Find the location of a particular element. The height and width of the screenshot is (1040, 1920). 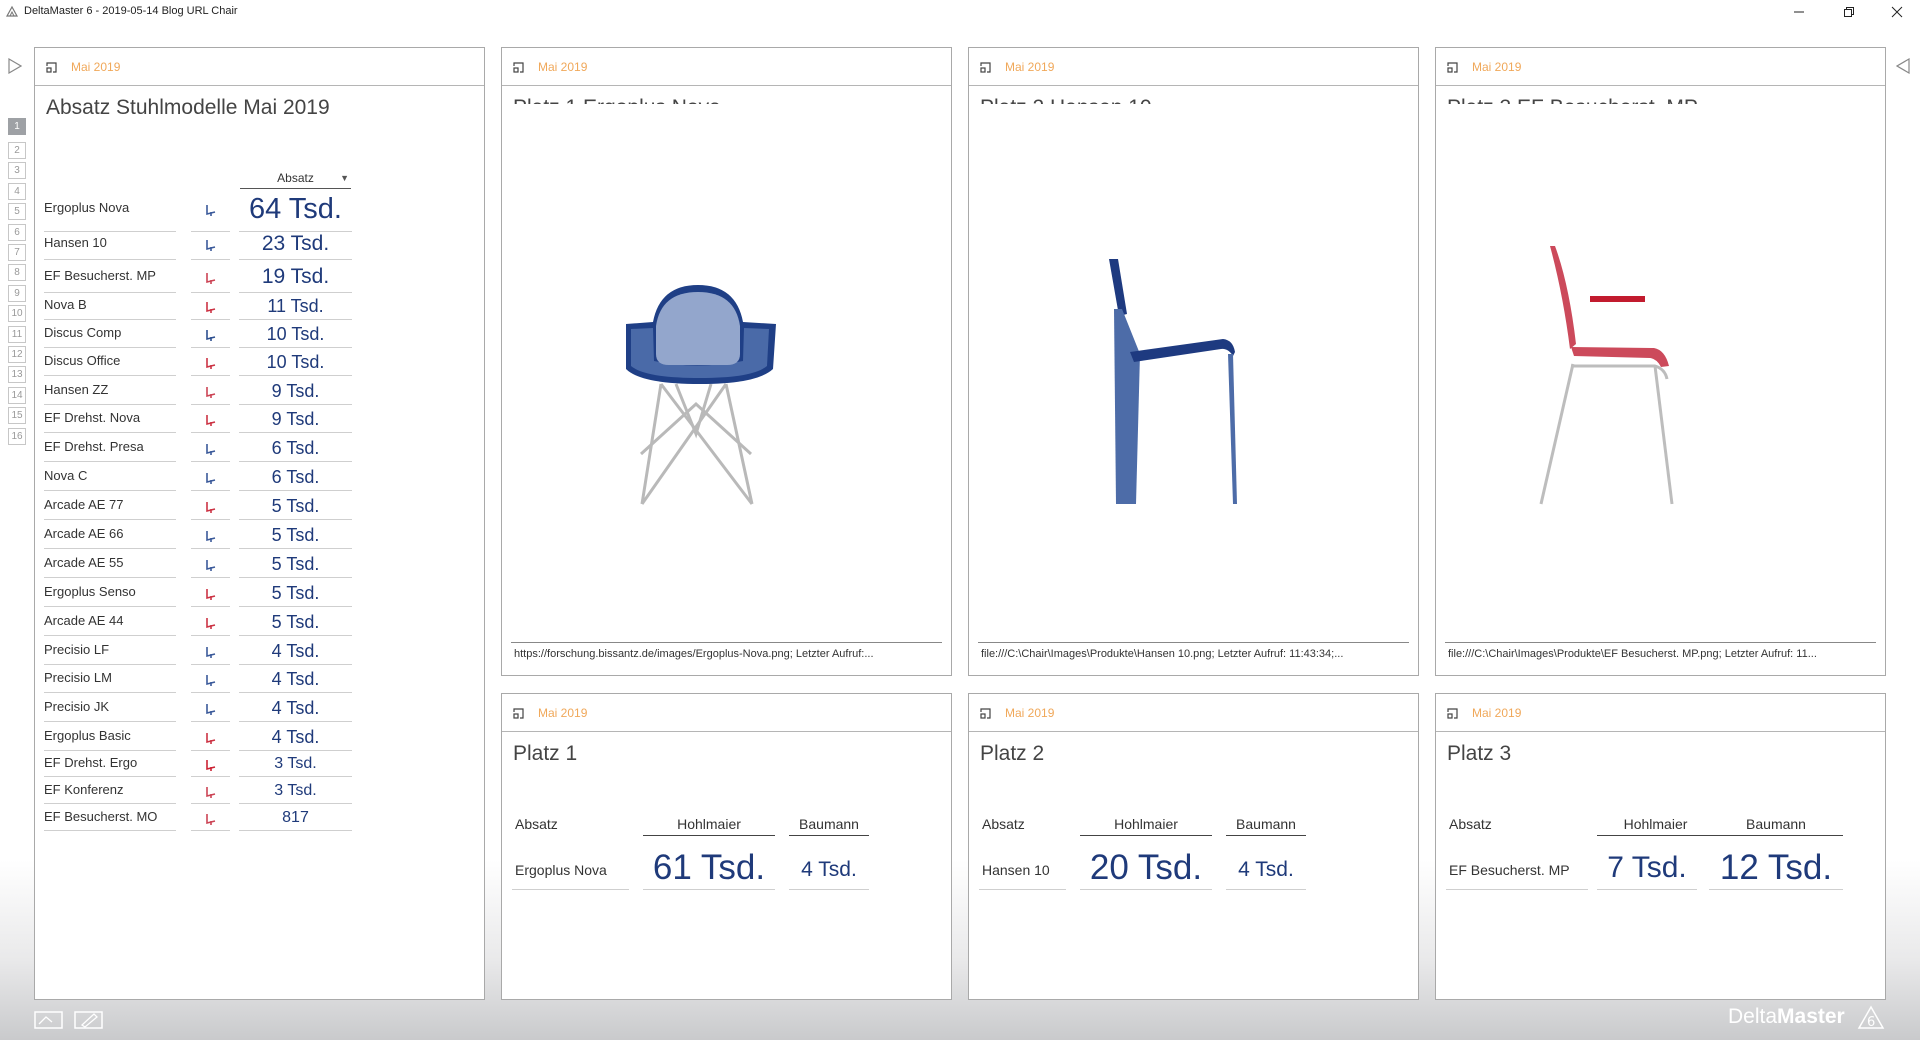

expand-right-arrow-icon is located at coordinates (1903, 66).